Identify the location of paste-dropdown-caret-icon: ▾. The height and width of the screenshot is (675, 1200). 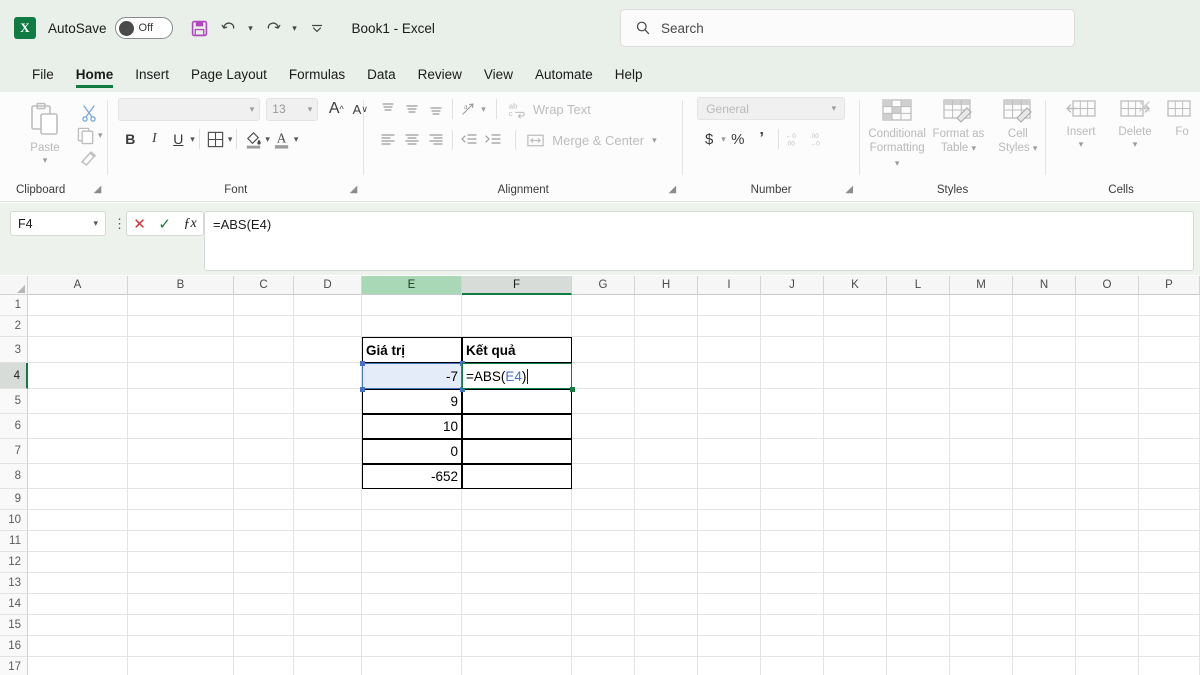
(45, 160).